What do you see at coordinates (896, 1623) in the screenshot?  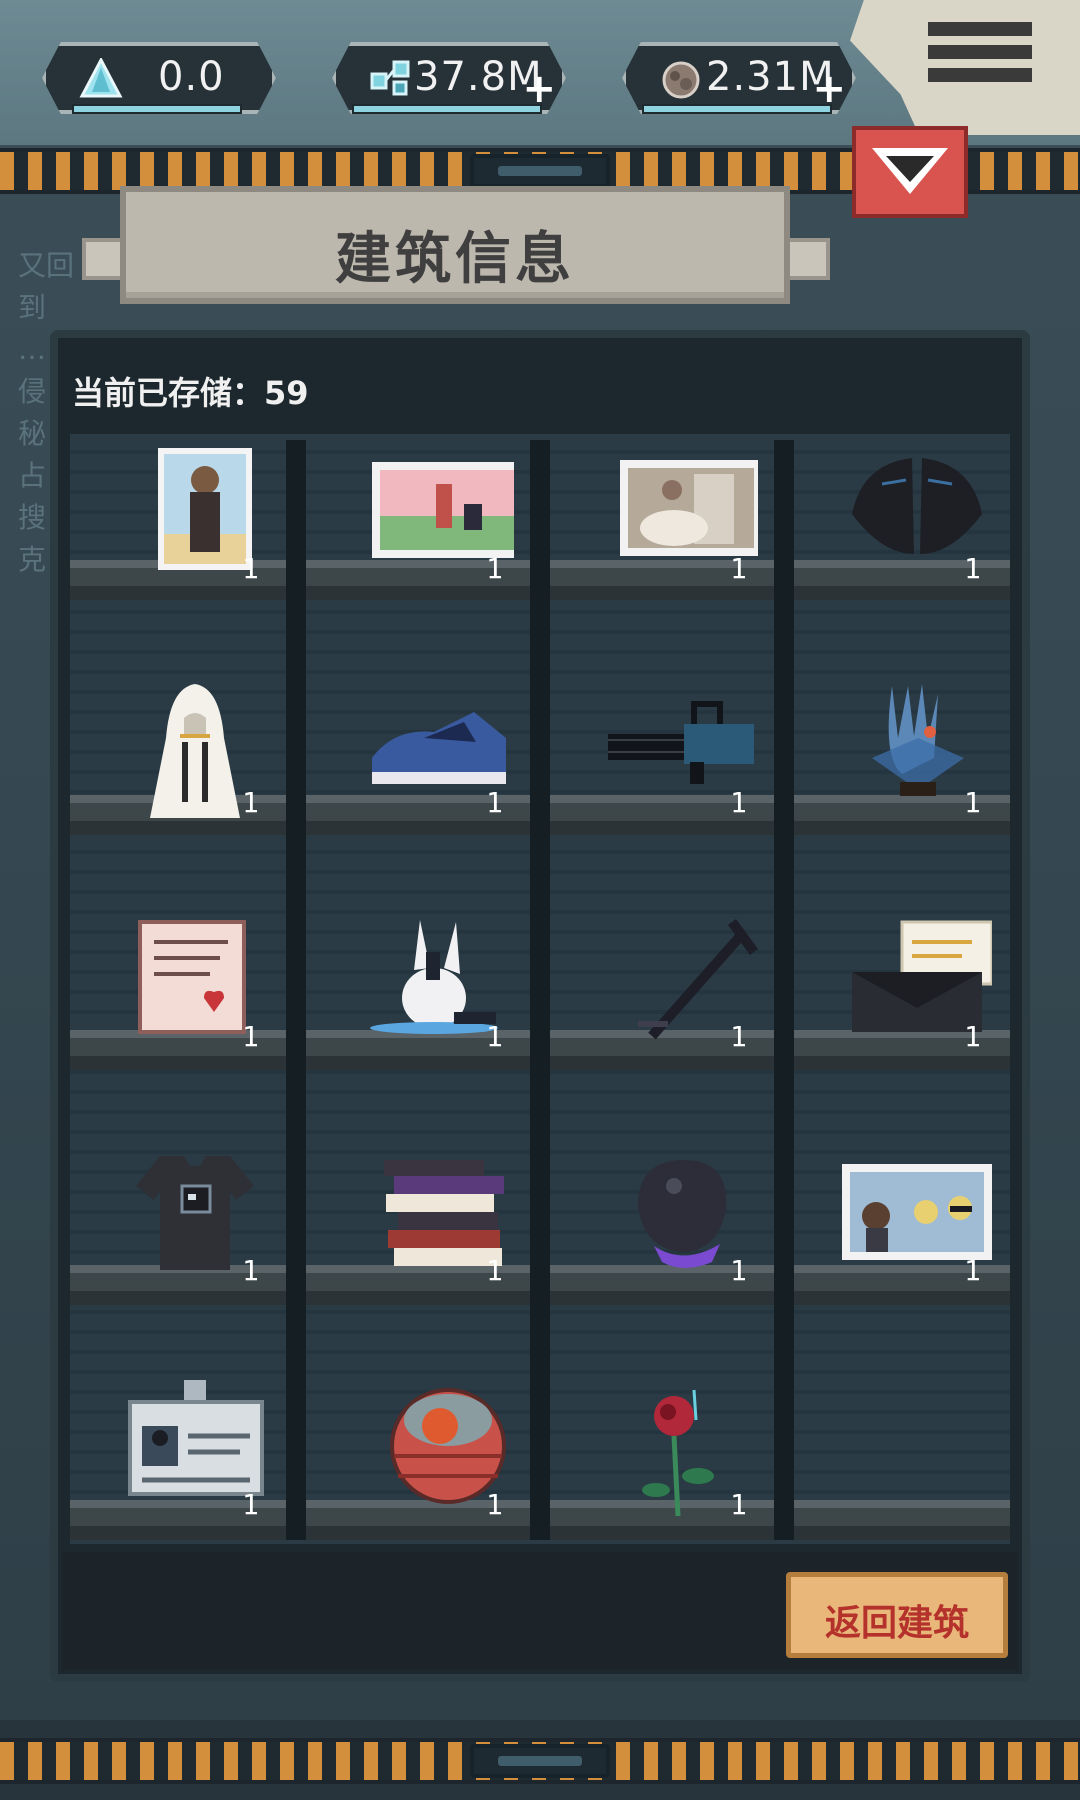 I see `return-button-label: 返回建筑` at bounding box center [896, 1623].